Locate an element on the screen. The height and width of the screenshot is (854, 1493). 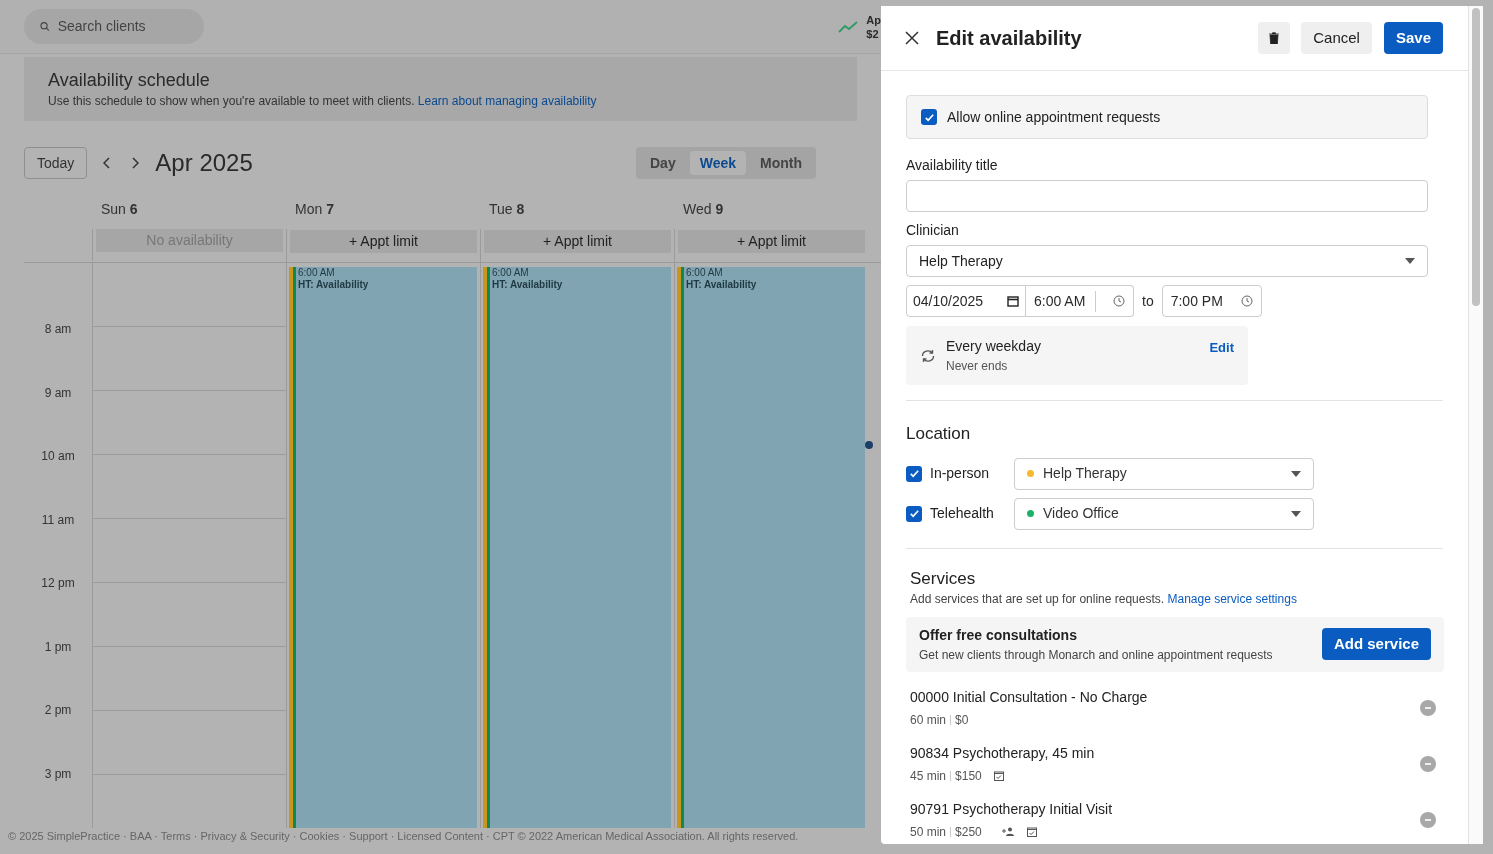
online-requests-option: Allow online appointment requests is located at coordinates (1167, 117).